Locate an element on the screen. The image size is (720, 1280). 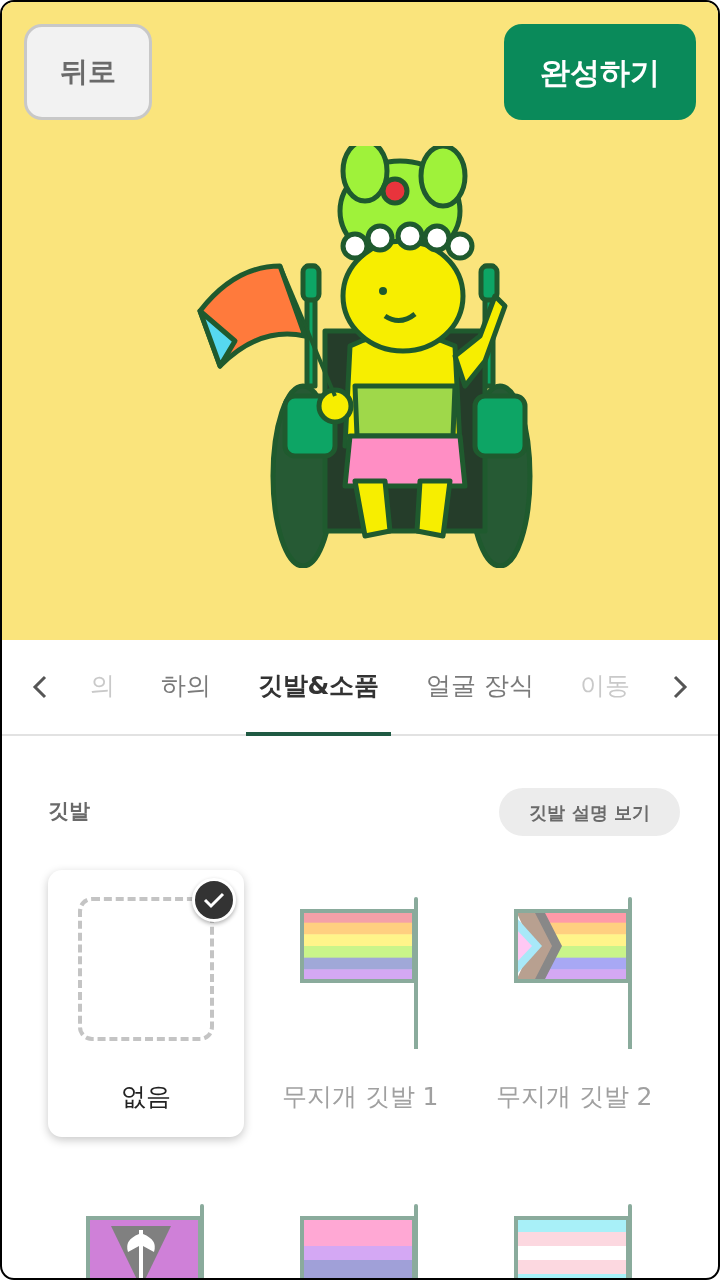
chevron-left-icon is located at coordinates (40, 687).